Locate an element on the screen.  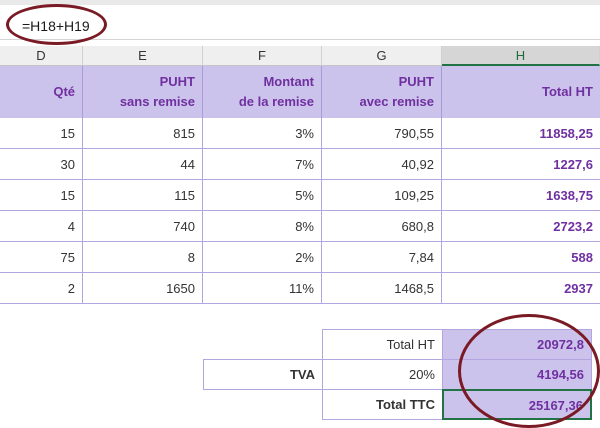
cell-qty: 30 is located at coordinates (41, 164).